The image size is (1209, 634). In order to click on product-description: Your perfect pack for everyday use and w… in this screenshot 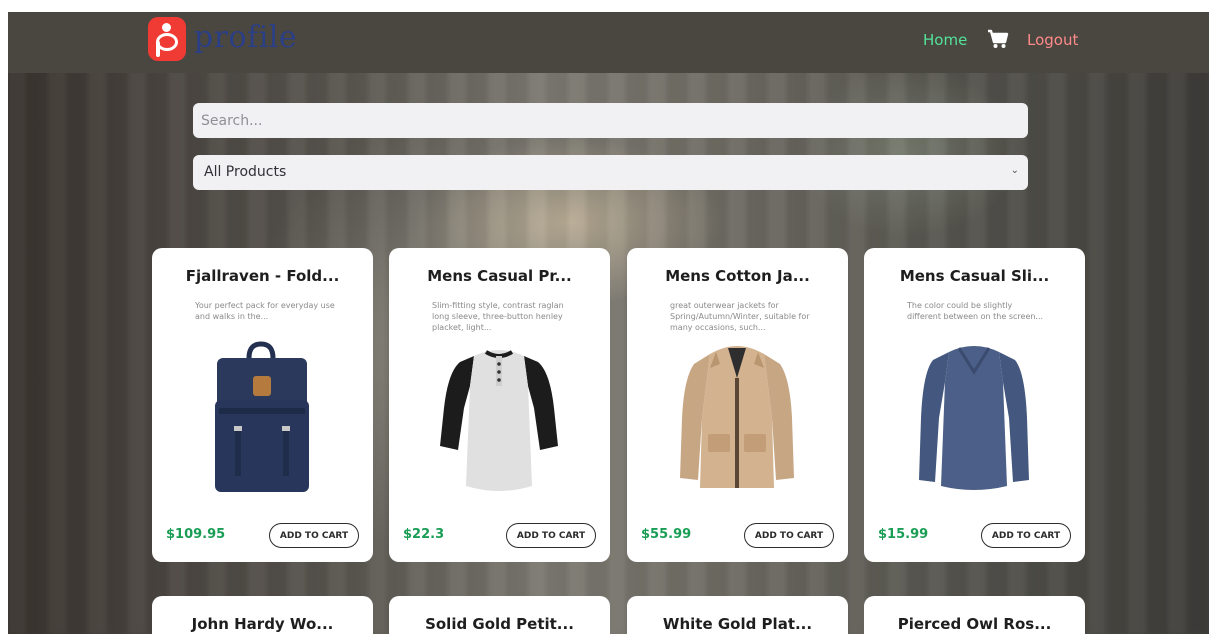, I will do `click(265, 311)`.